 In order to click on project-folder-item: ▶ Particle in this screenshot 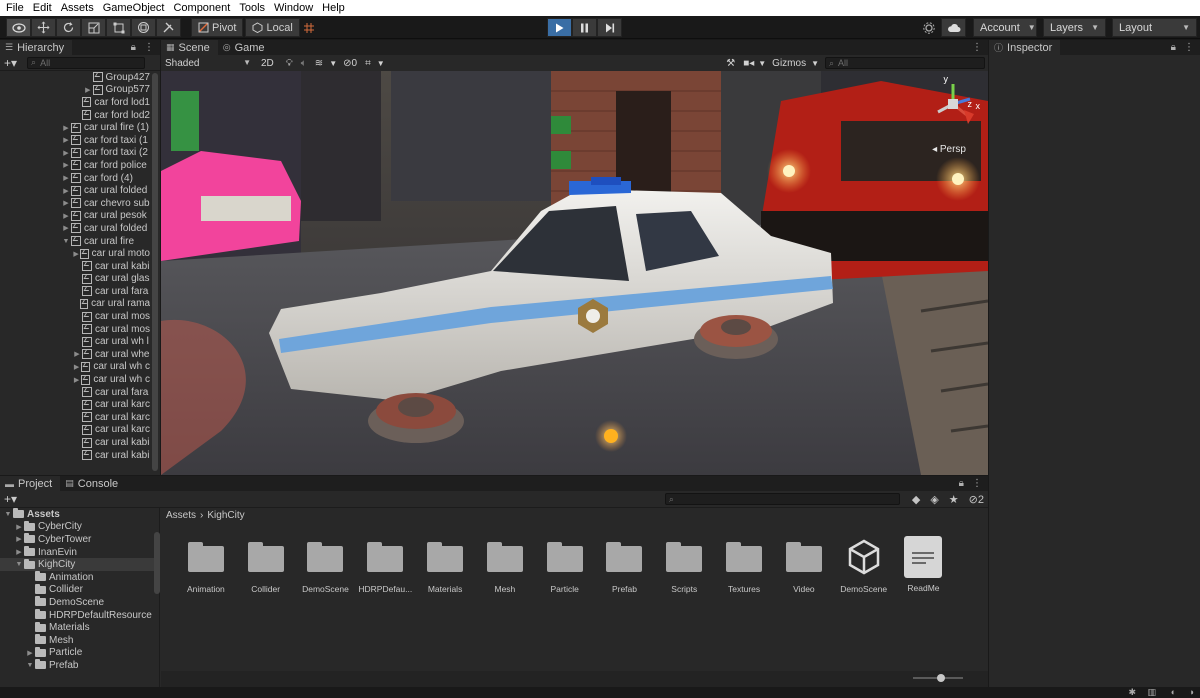, I will do `click(79, 653)`.